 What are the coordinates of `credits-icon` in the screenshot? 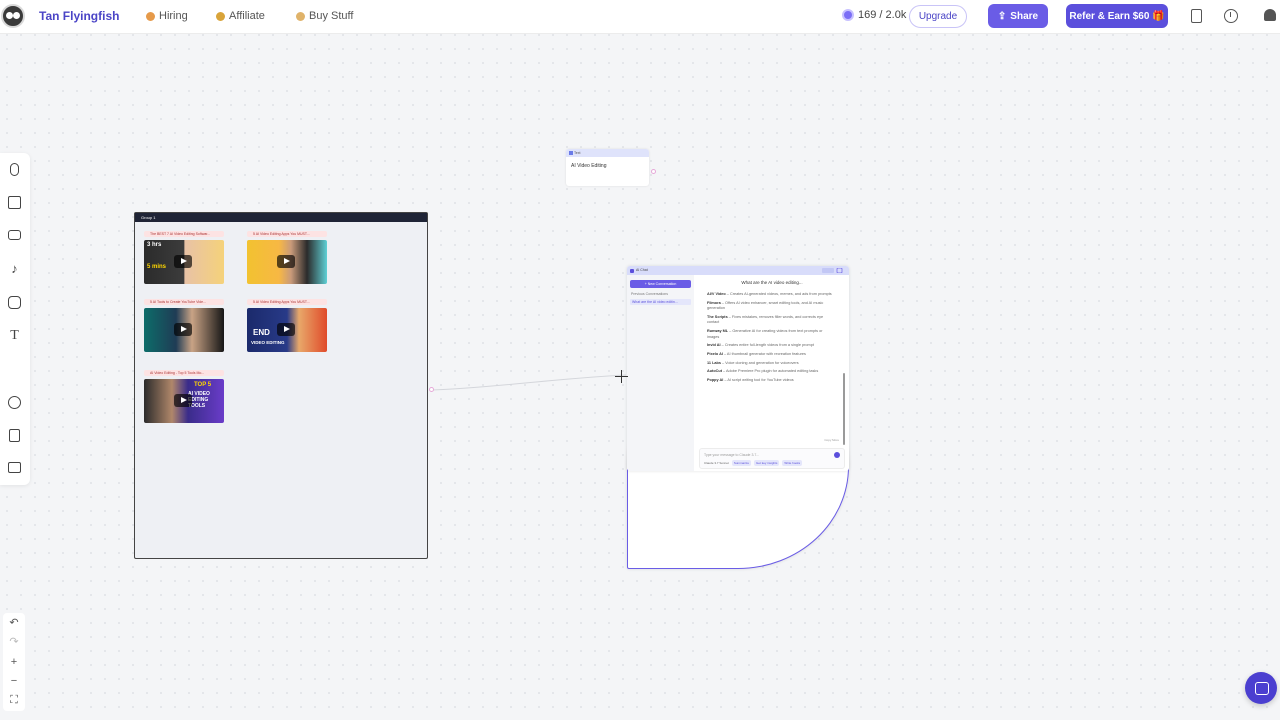 It's located at (848, 15).